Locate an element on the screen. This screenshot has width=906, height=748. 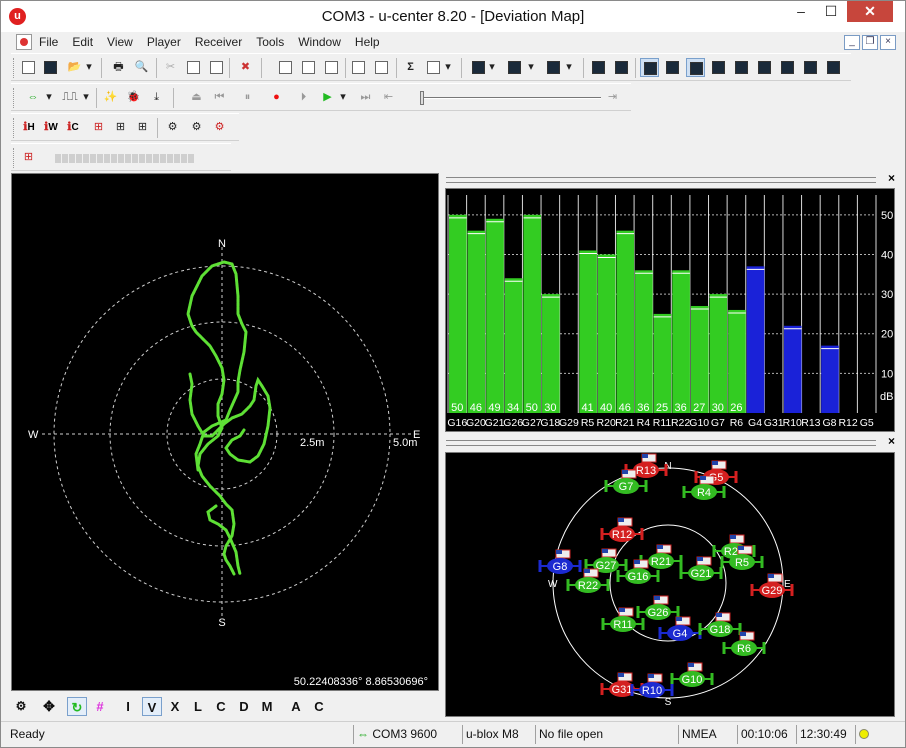
status-port: ⇔ COM3 9600 is located at coordinates (407, 734).